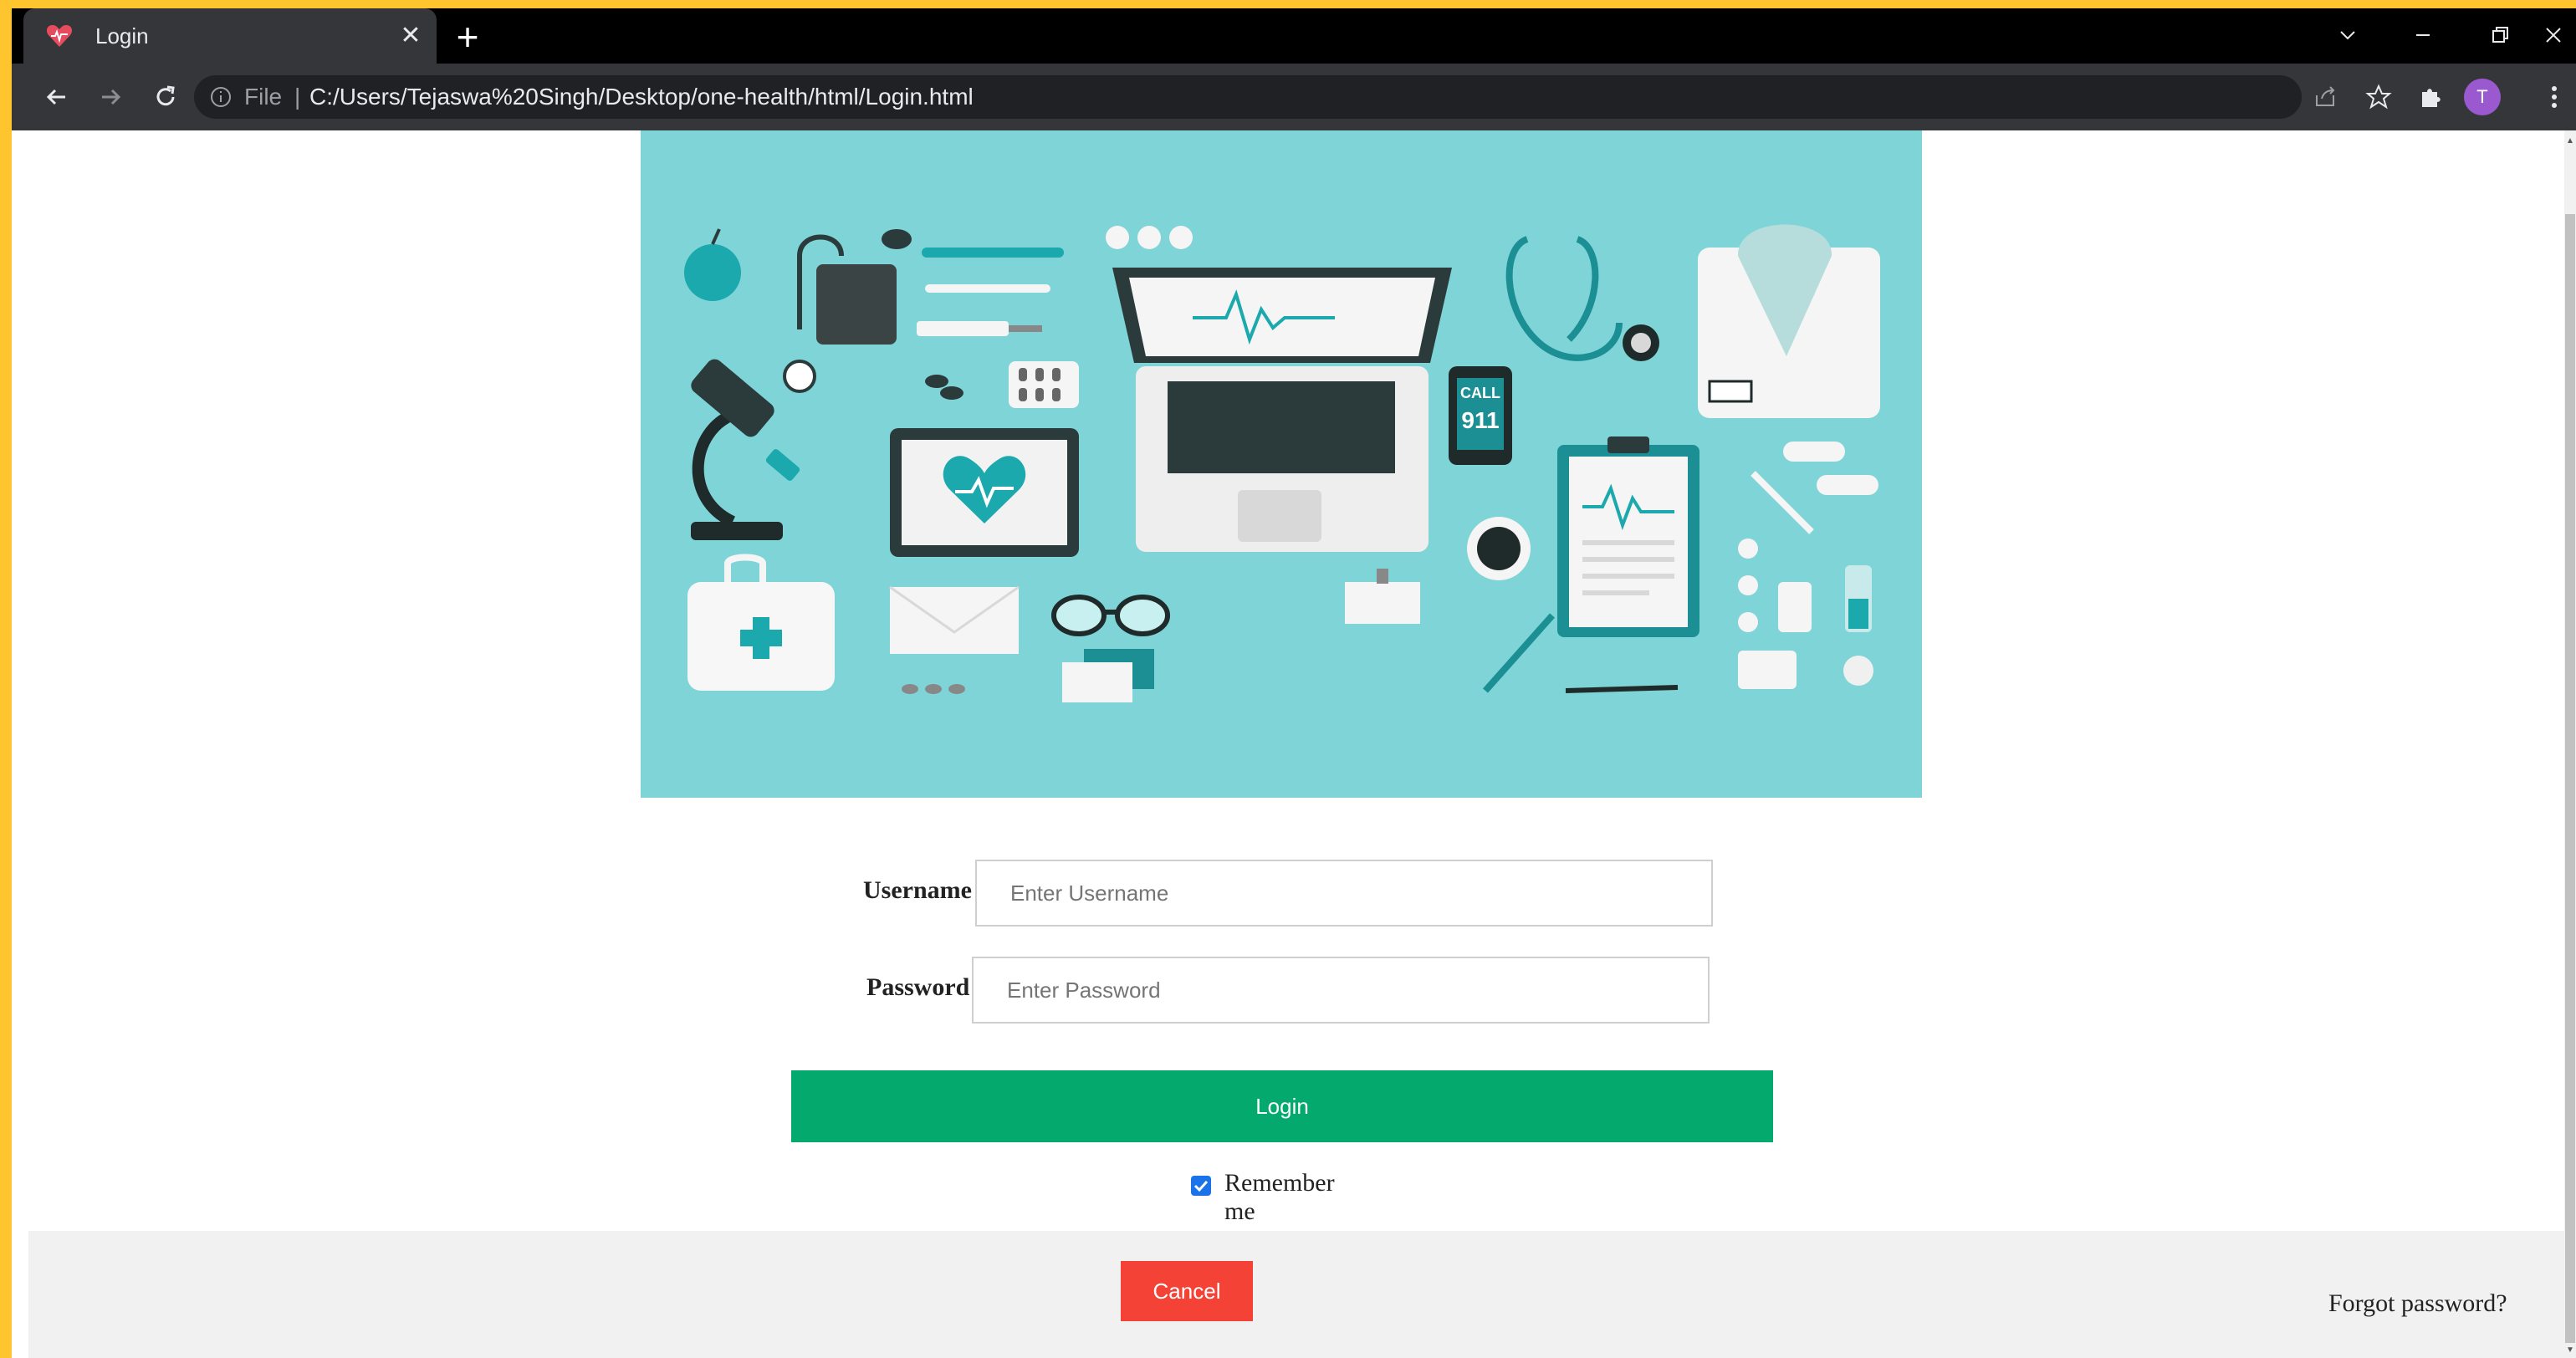 This screenshot has height=1358, width=2576. I want to click on scroll-up-icon: ▲, so click(2570, 141).